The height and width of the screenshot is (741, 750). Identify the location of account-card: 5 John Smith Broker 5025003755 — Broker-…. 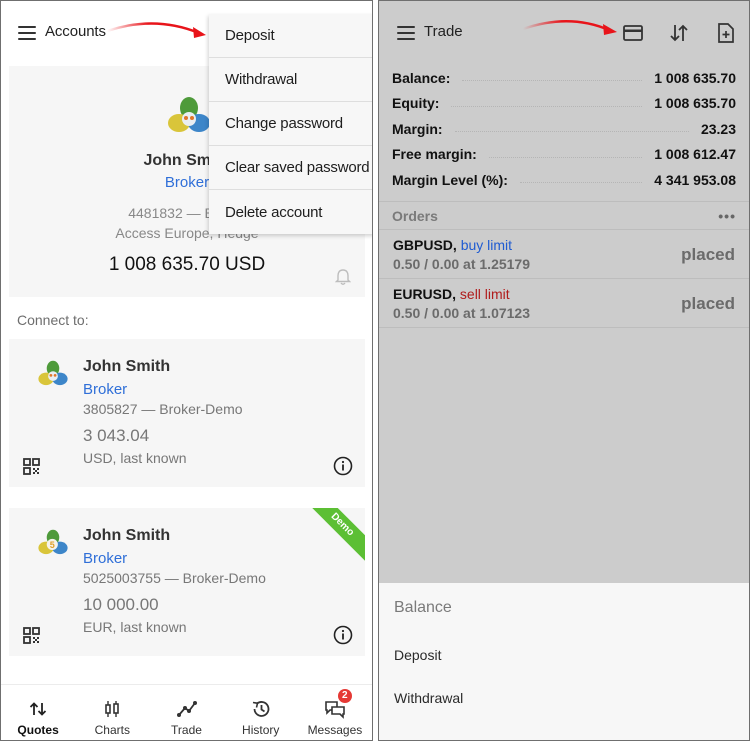
(187, 582).